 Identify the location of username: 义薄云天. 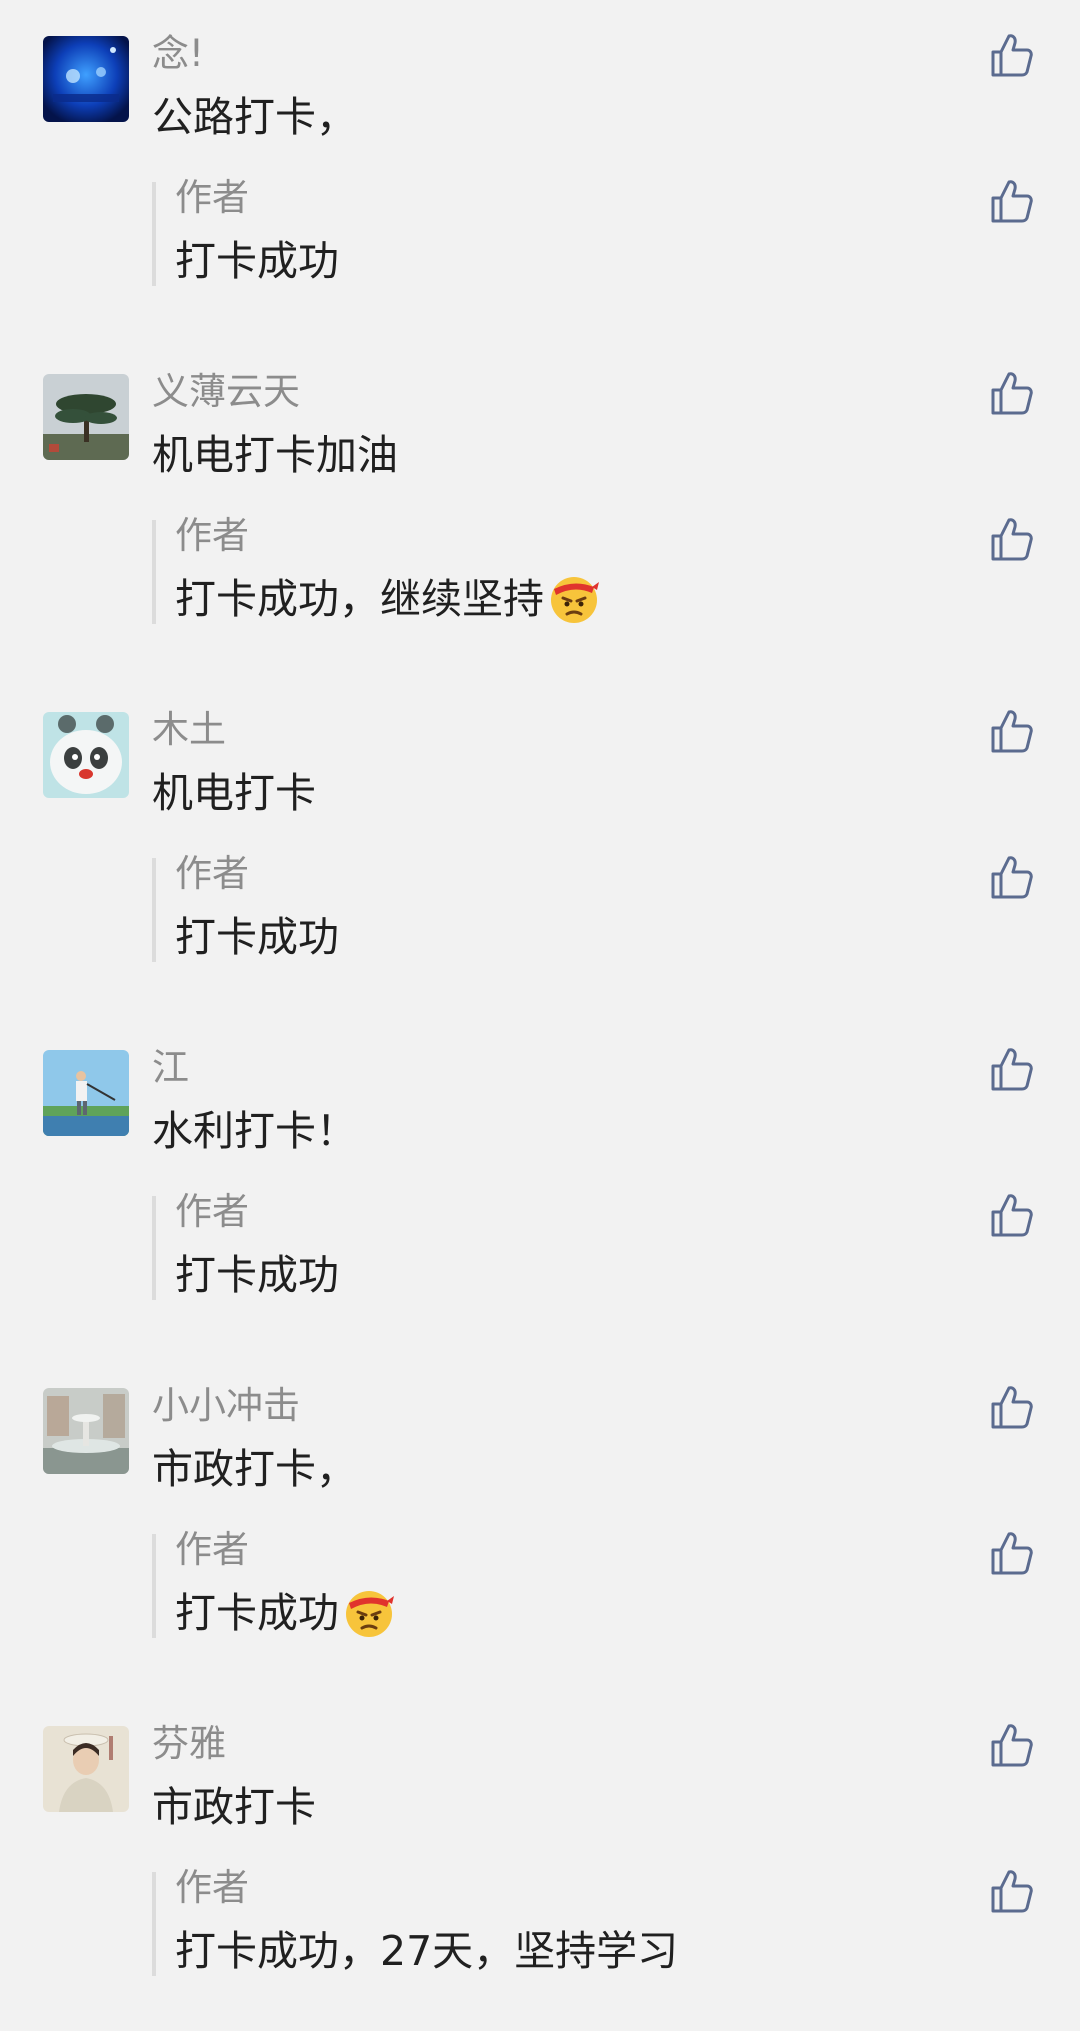
(226, 392).